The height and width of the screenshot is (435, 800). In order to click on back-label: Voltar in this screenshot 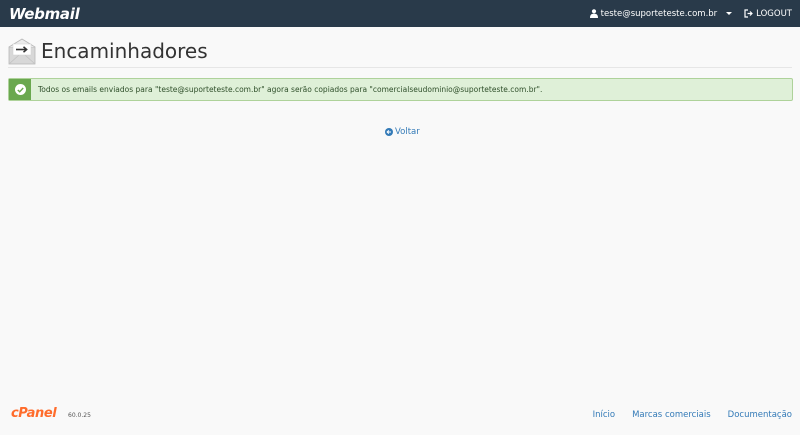, I will do `click(407, 132)`.